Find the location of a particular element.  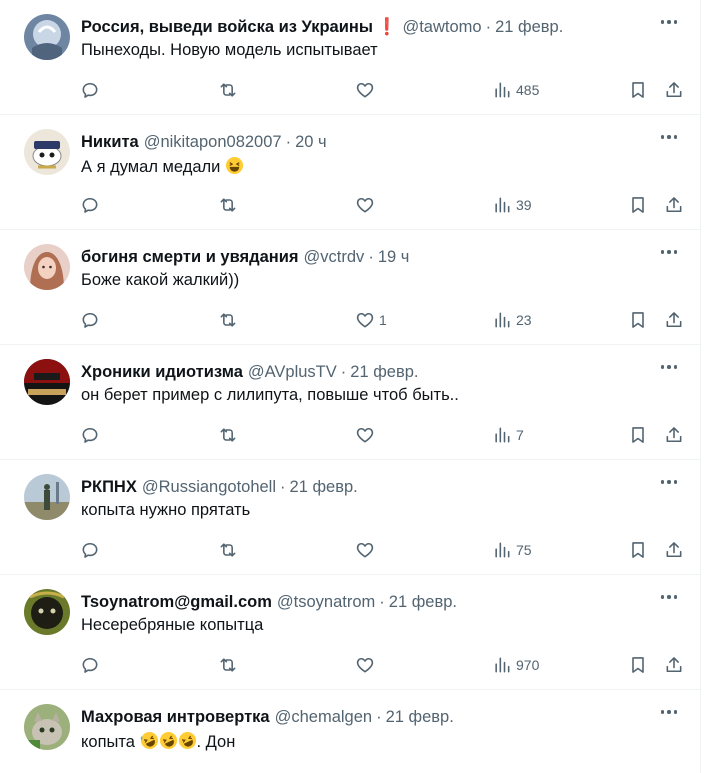

author-handle: @vctrdv is located at coordinates (334, 257).